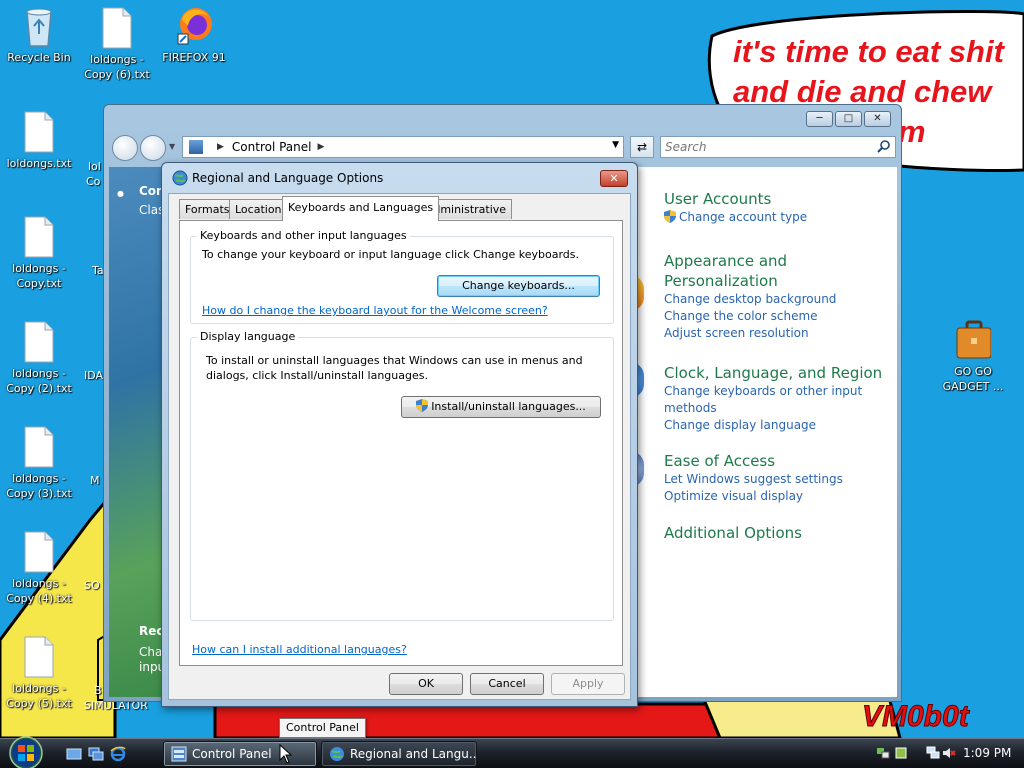 The height and width of the screenshot is (768, 1024). What do you see at coordinates (779, 271) in the screenshot?
I see `category-title: Appearance and Personalization` at bounding box center [779, 271].